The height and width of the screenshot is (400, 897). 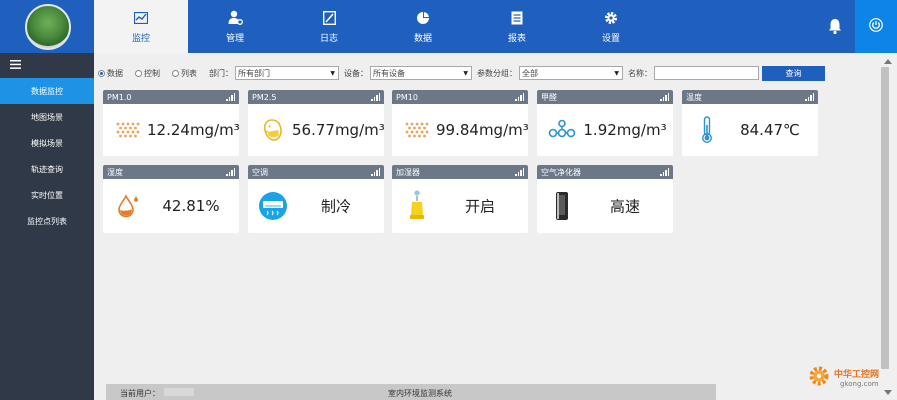 What do you see at coordinates (115, 172) in the screenshot?
I see `card-title: 湿度` at bounding box center [115, 172].